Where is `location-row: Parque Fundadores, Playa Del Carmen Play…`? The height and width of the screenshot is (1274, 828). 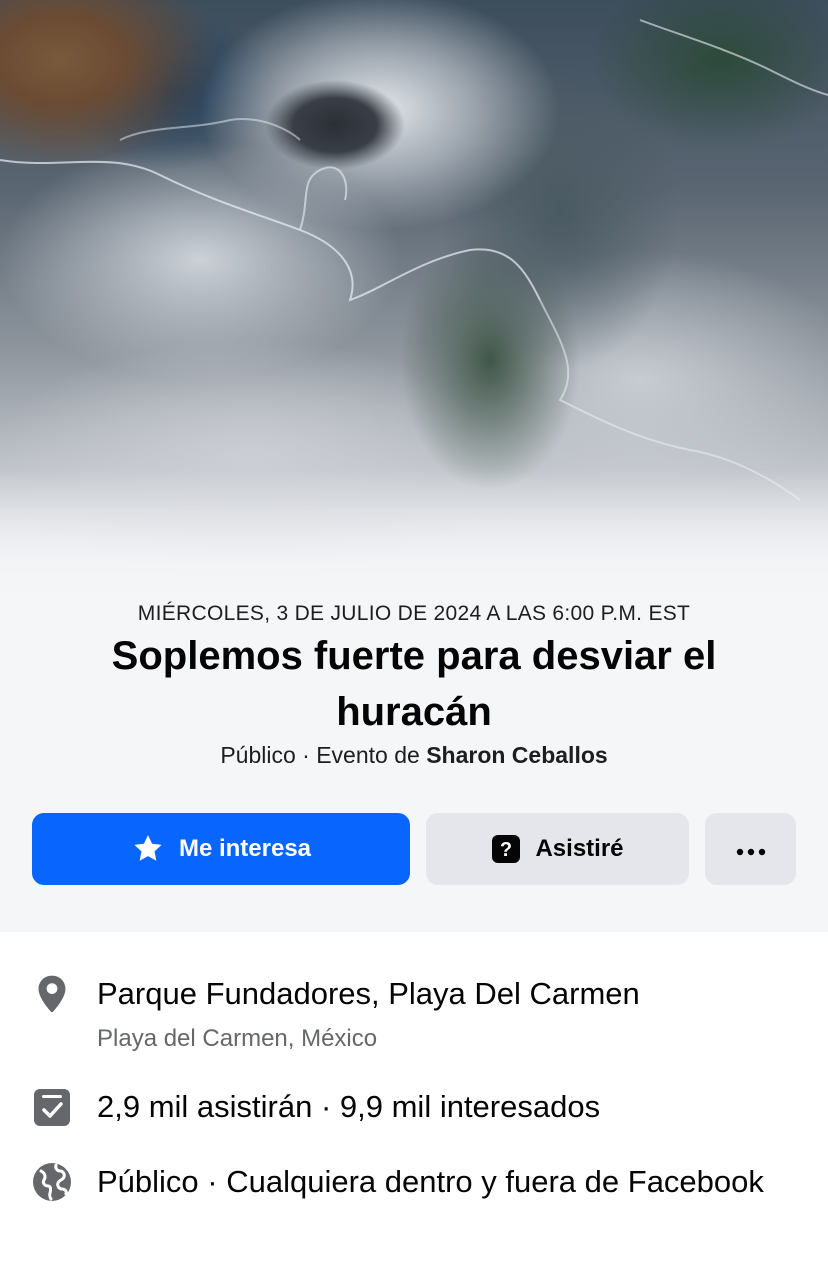 location-row: Parque Fundadores, Playa Del Carmen Play… is located at coordinates (414, 1017).